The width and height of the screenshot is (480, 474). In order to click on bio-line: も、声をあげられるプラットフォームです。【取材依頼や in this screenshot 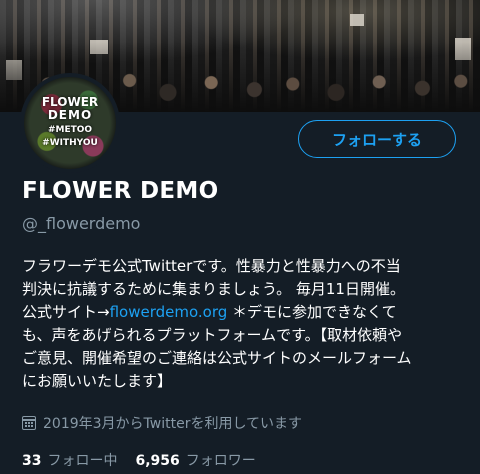, I will do `click(212, 335)`.